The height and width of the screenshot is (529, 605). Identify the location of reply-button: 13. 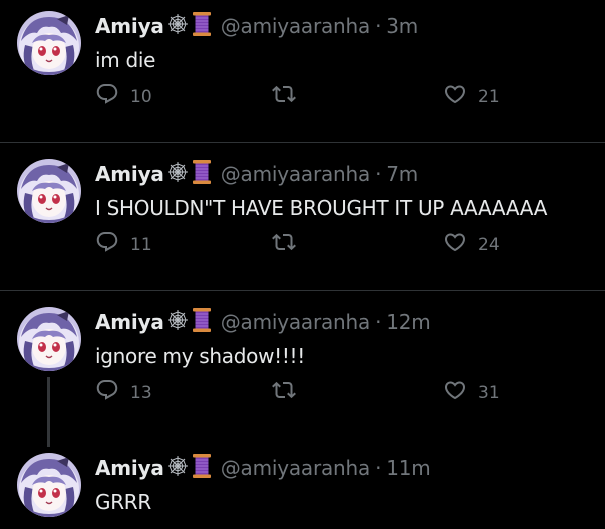
(123, 392).